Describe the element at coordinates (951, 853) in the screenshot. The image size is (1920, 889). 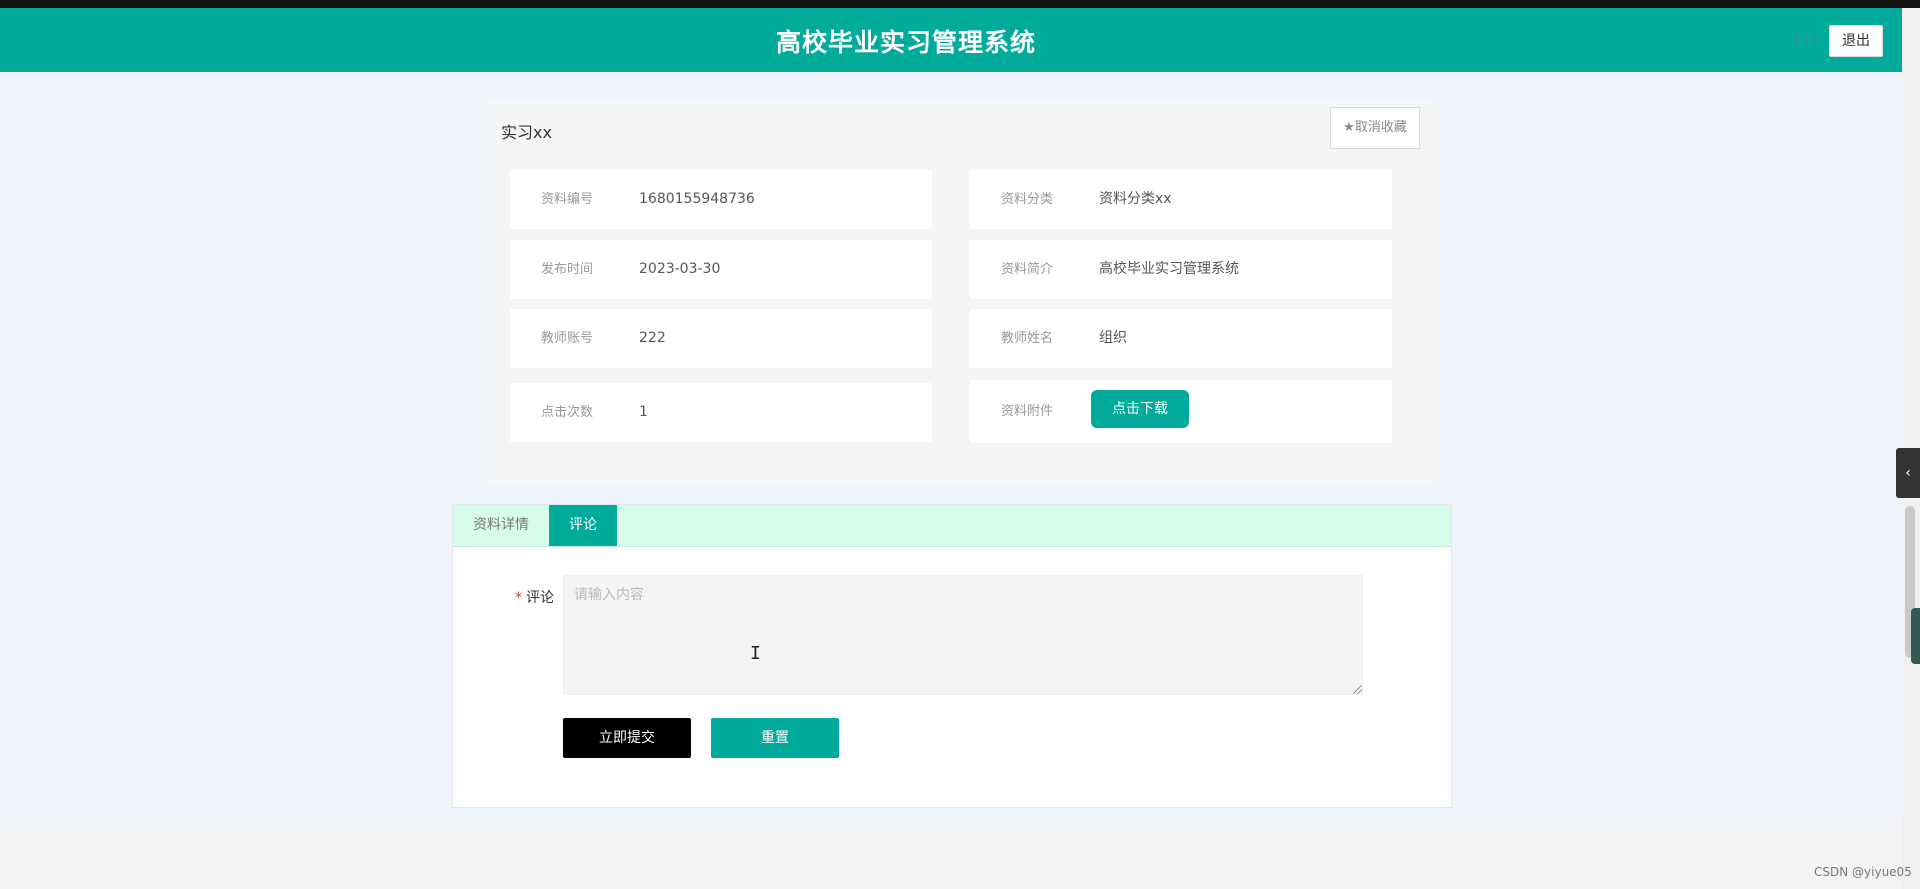
I see `page-bottom-area` at that location.